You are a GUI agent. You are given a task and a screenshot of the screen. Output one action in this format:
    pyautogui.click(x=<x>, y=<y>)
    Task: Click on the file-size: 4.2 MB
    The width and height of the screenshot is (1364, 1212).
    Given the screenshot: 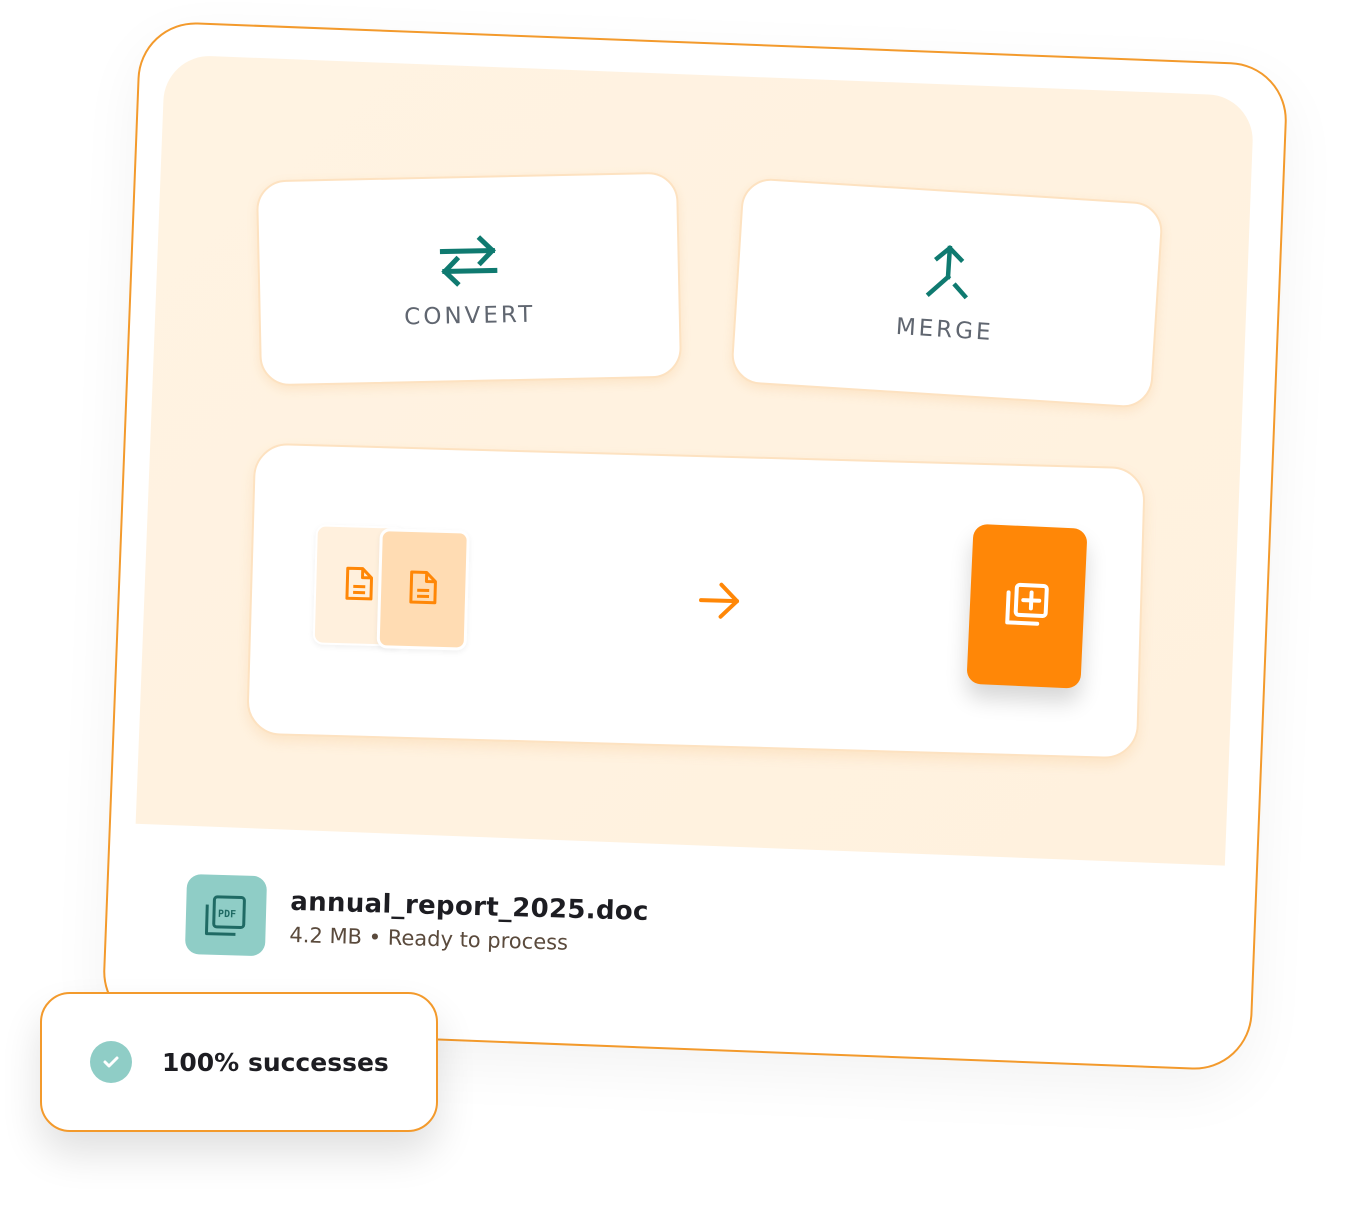 What is the action you would take?
    pyautogui.click(x=326, y=935)
    